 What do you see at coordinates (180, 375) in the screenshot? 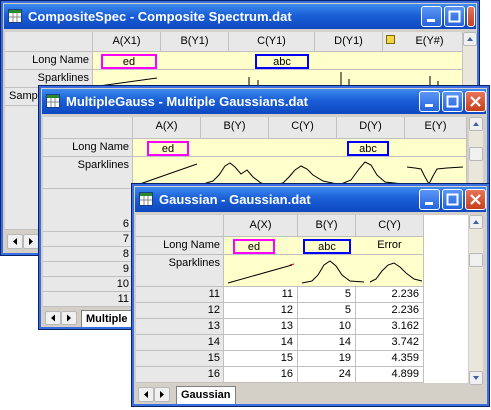
I see `row-number: 16` at bounding box center [180, 375].